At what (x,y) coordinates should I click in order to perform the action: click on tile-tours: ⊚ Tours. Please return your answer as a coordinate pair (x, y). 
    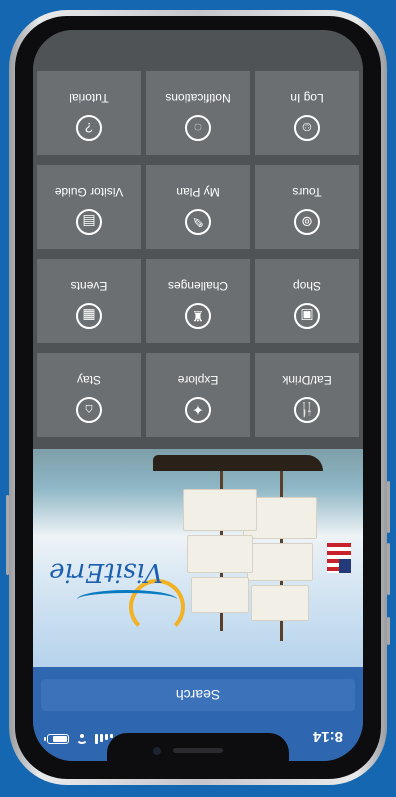
    Looking at the image, I should click on (307, 207).